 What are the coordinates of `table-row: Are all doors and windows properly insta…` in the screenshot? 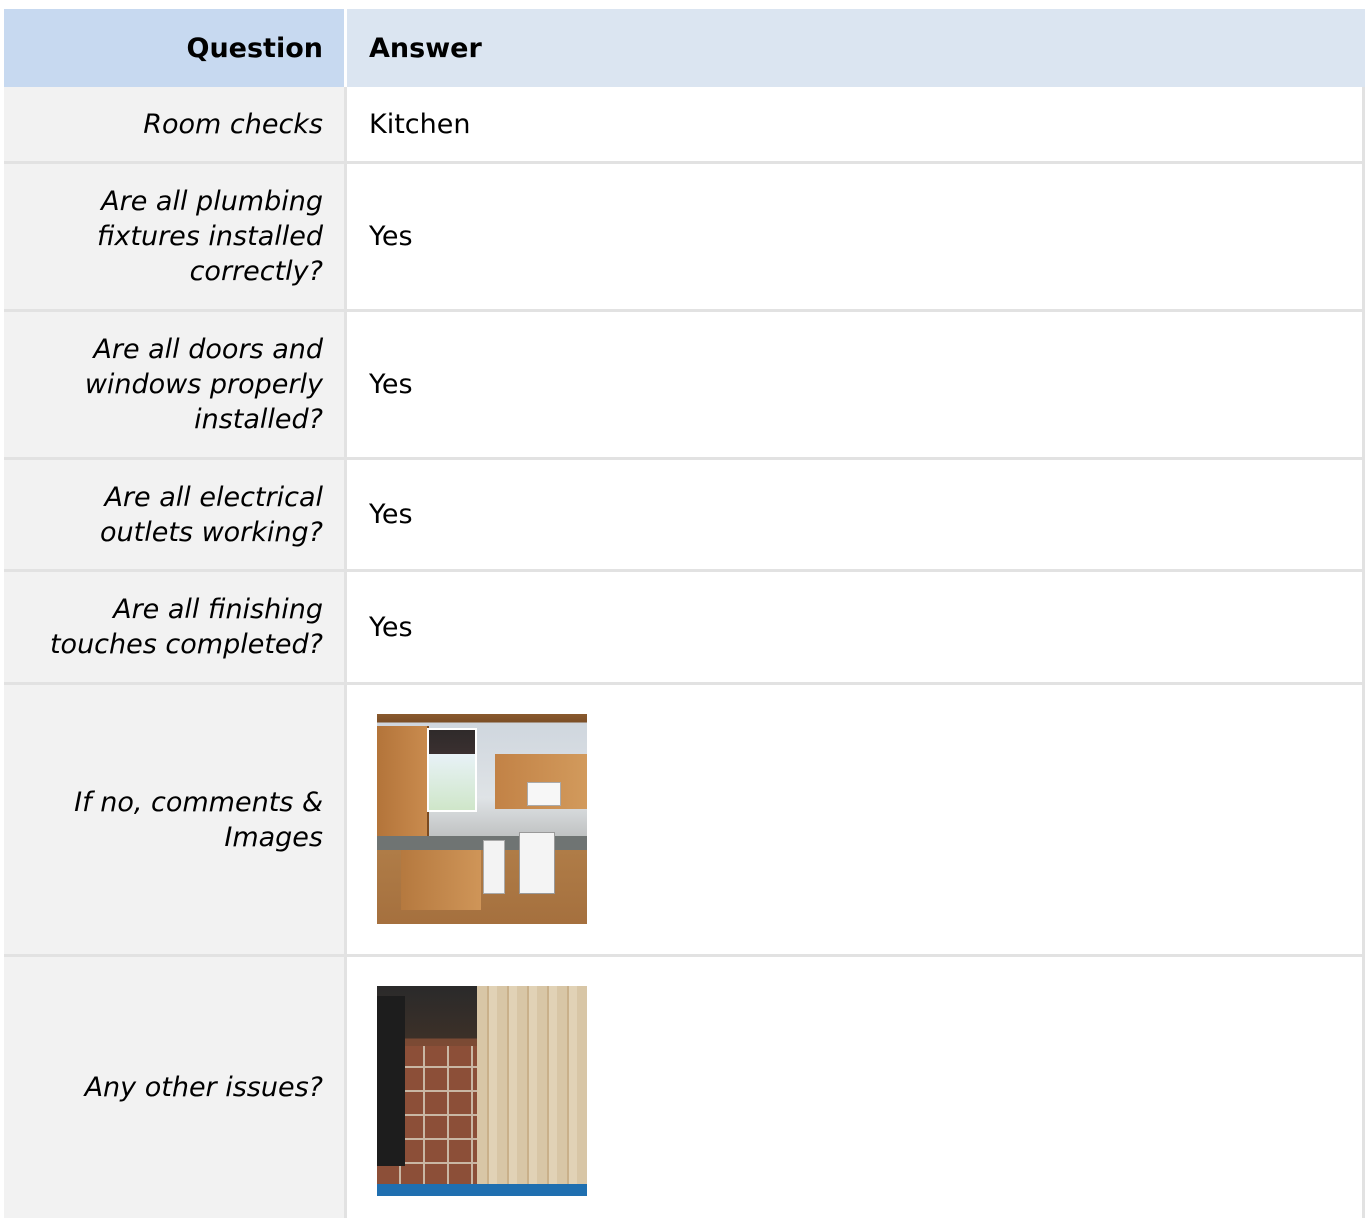 It's located at (684, 386).